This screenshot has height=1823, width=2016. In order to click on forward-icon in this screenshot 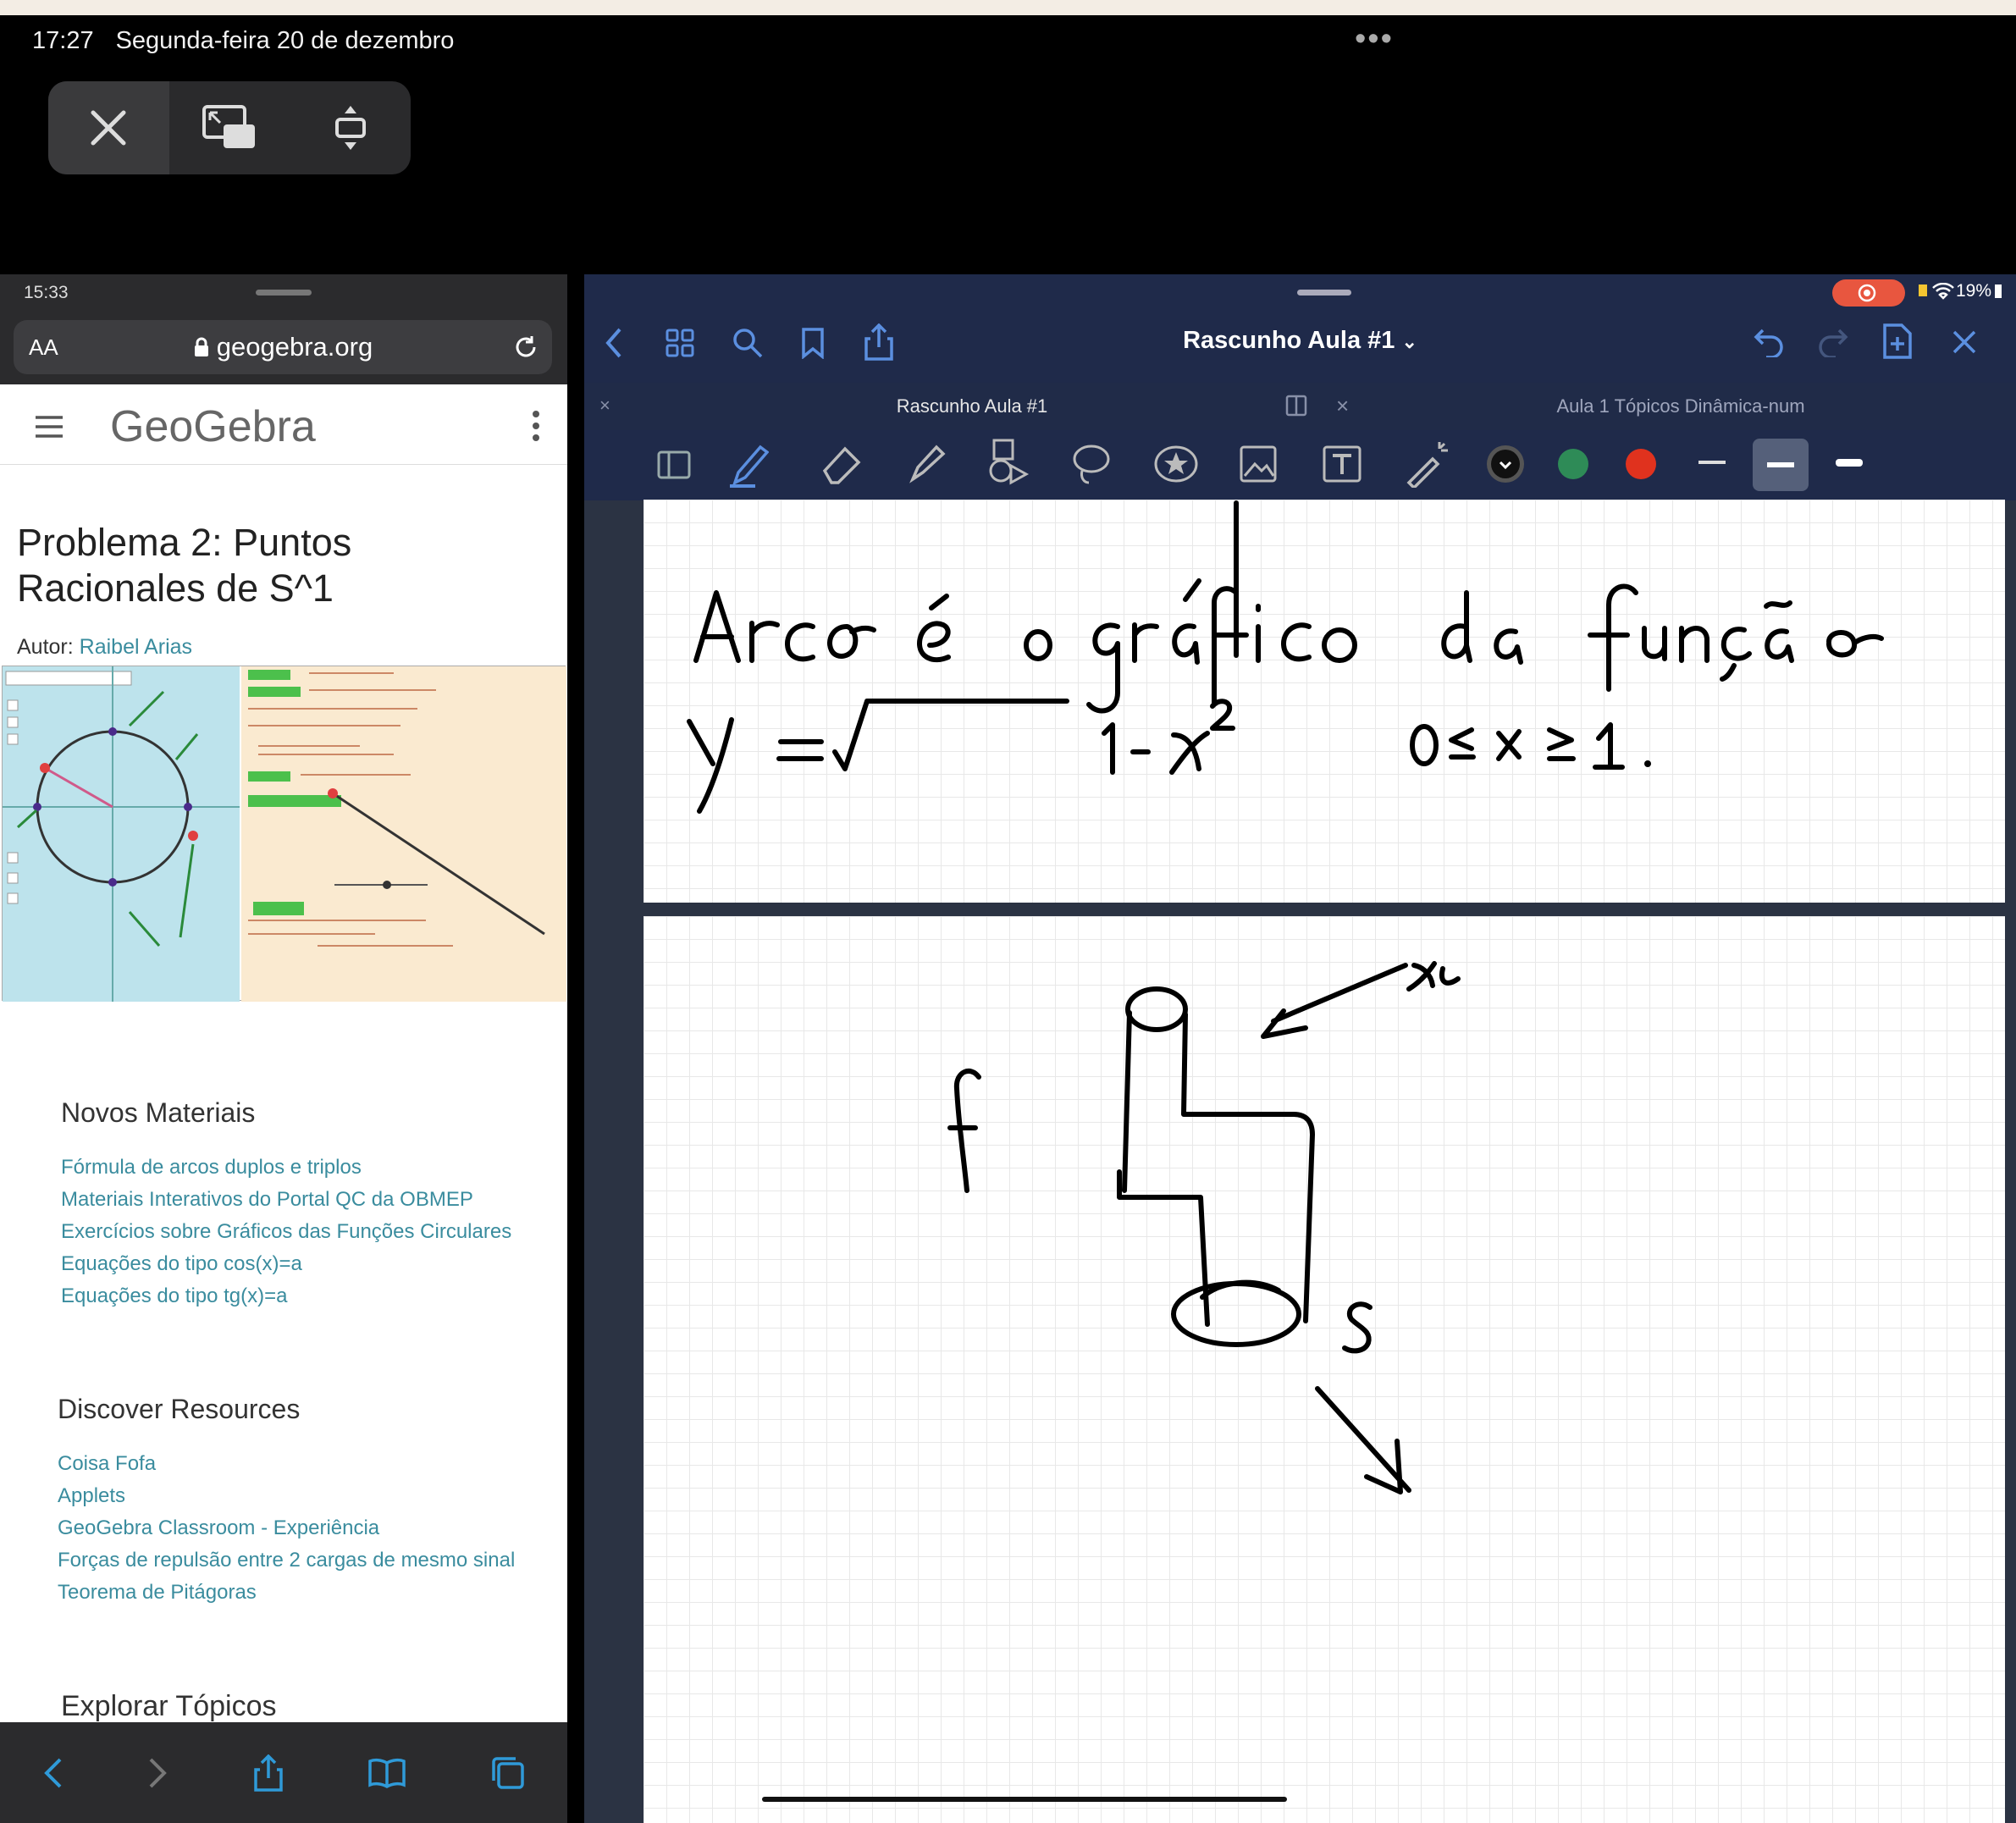, I will do `click(158, 1773)`.